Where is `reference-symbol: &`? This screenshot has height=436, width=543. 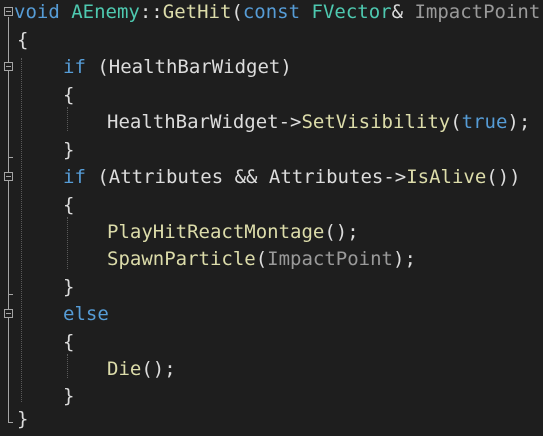
reference-symbol: & is located at coordinates (397, 12).